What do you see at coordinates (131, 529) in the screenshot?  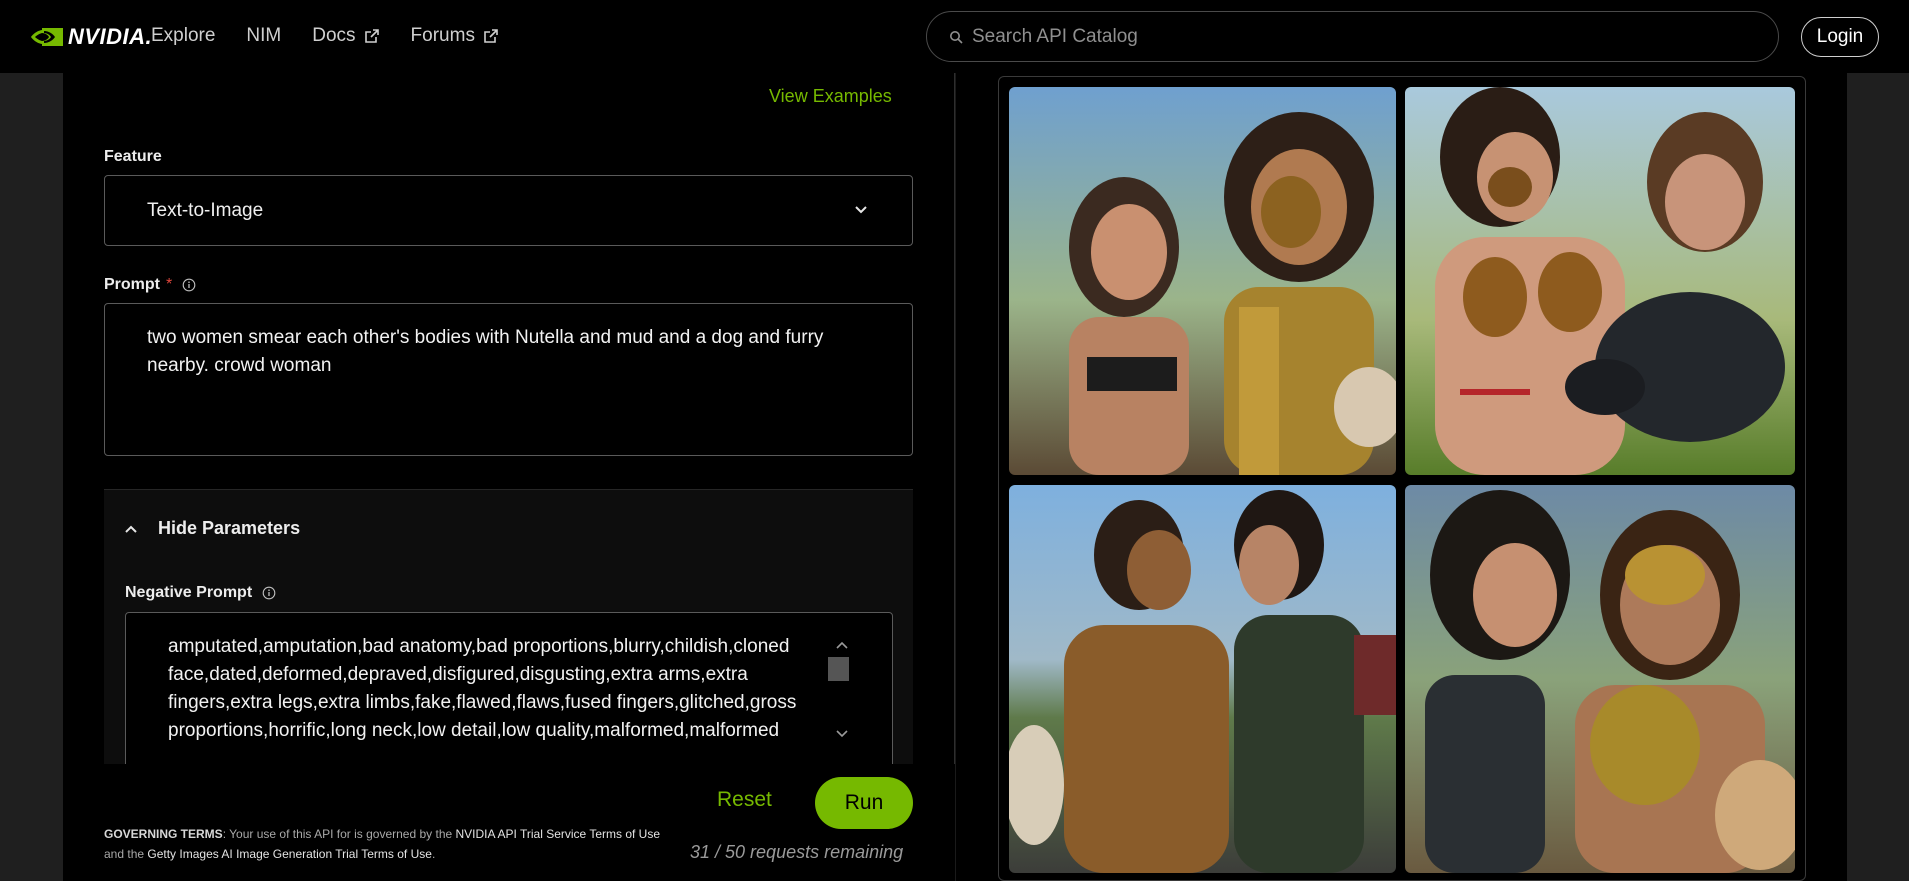 I see `chevron-up-icon` at bounding box center [131, 529].